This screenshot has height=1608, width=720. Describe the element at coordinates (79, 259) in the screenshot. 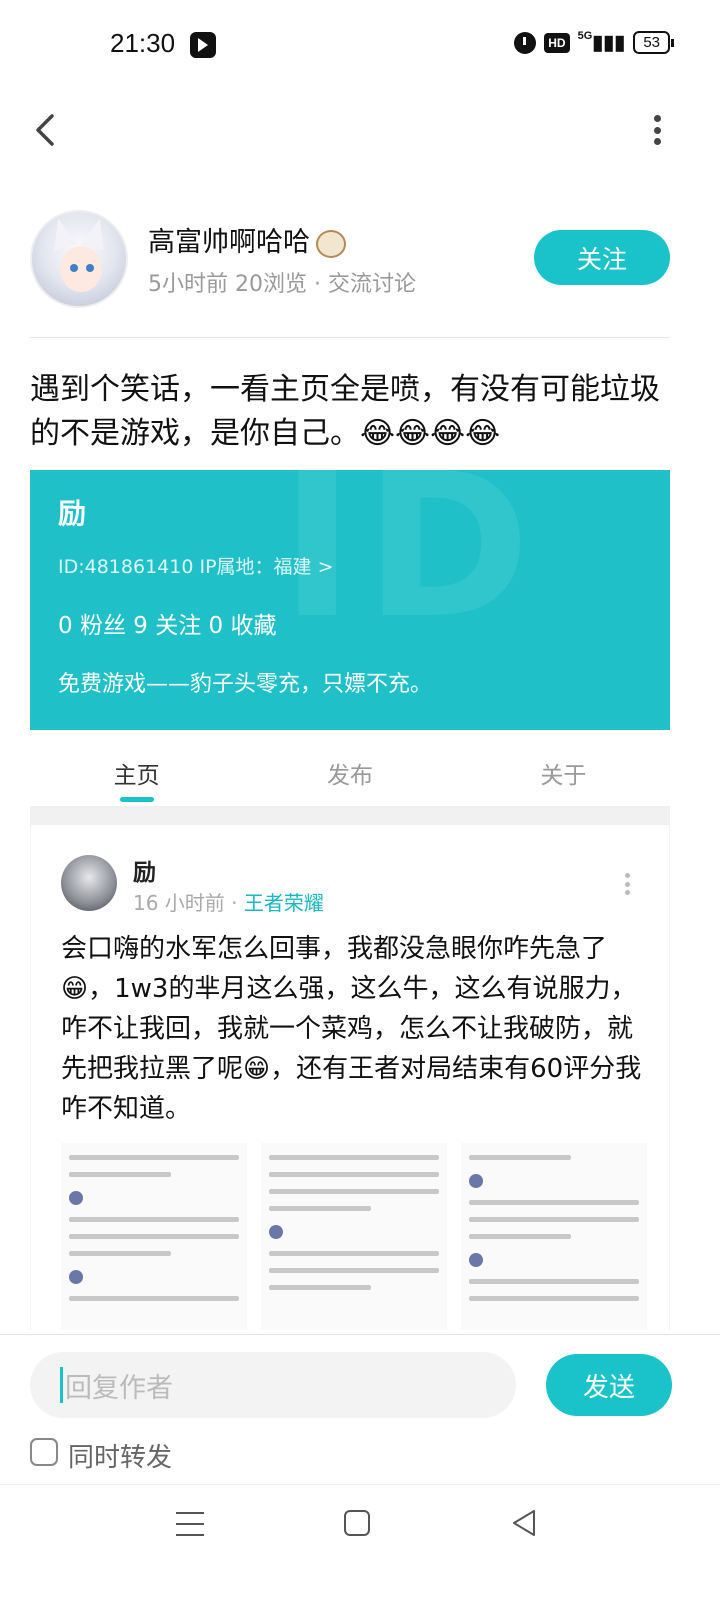

I see `author-avatar` at that location.